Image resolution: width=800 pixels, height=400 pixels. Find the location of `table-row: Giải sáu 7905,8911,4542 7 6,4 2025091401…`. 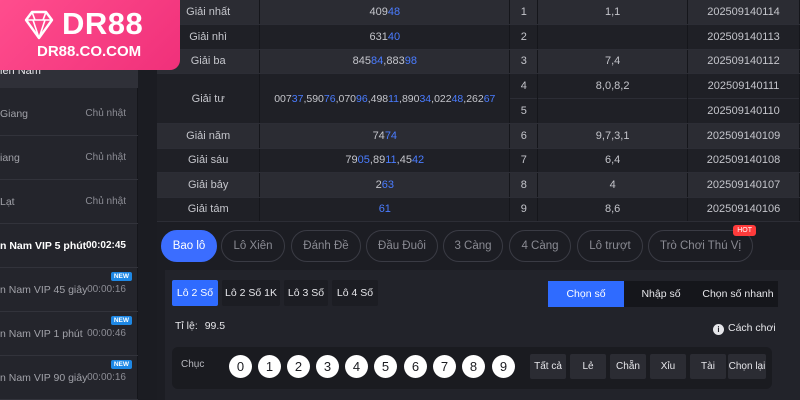

table-row: Giải sáu 7905,8911,4542 7 6,4 2025091401… is located at coordinates (478, 160).